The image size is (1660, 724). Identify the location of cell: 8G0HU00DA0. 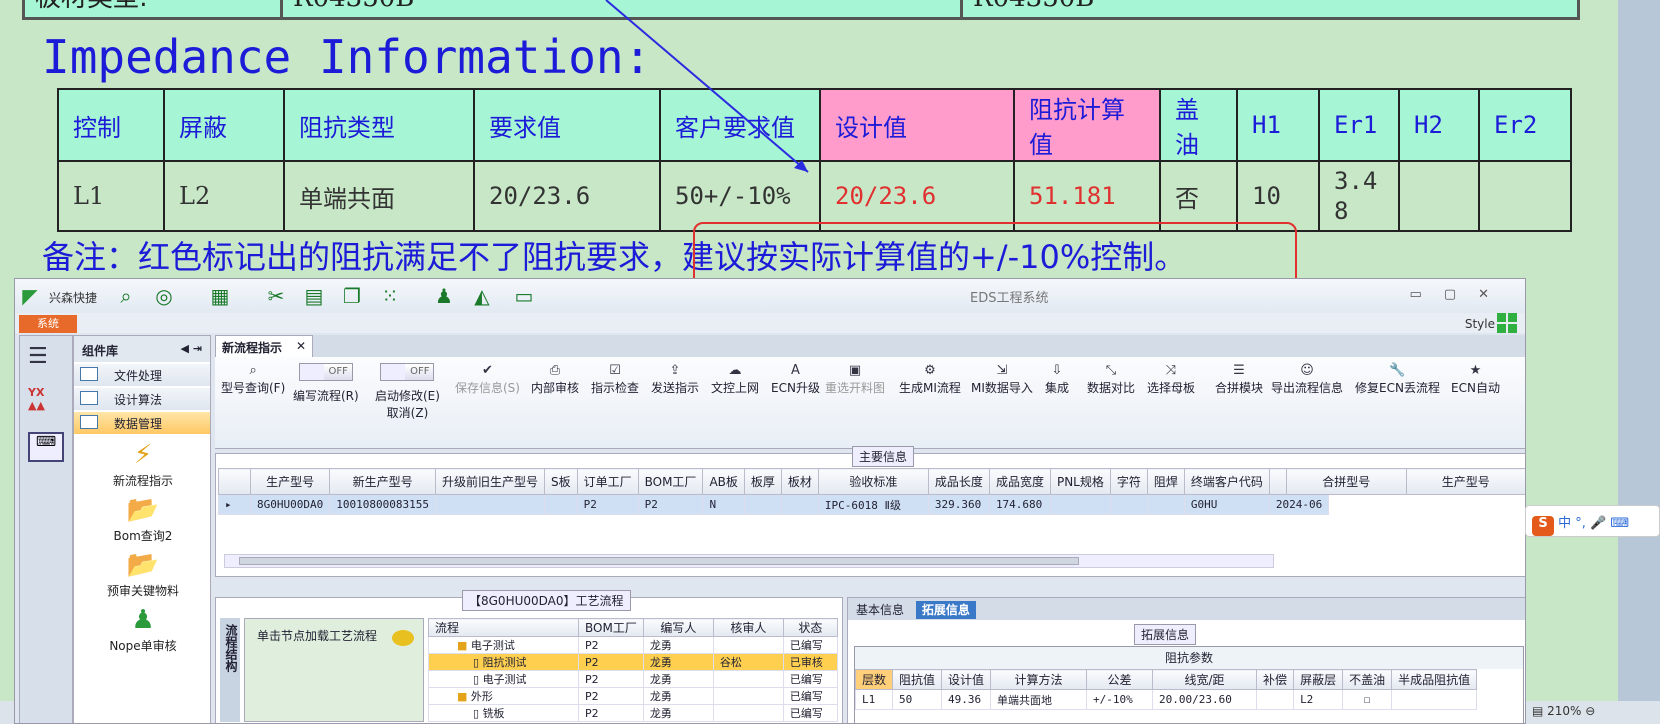
(290, 504).